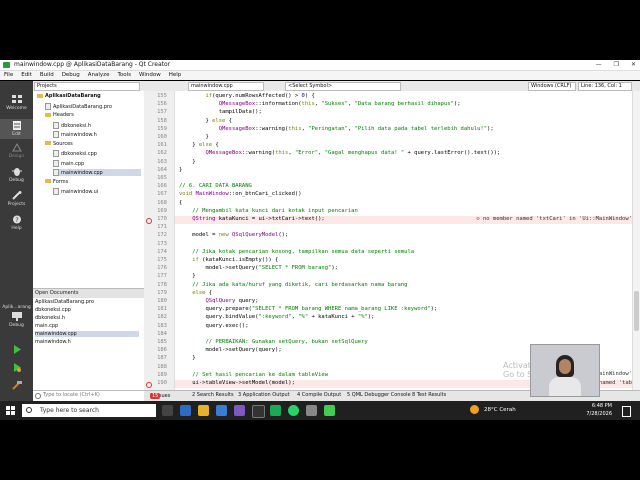 The image size is (640, 480). I want to click on mode-debug: Debug, so click(16, 175).